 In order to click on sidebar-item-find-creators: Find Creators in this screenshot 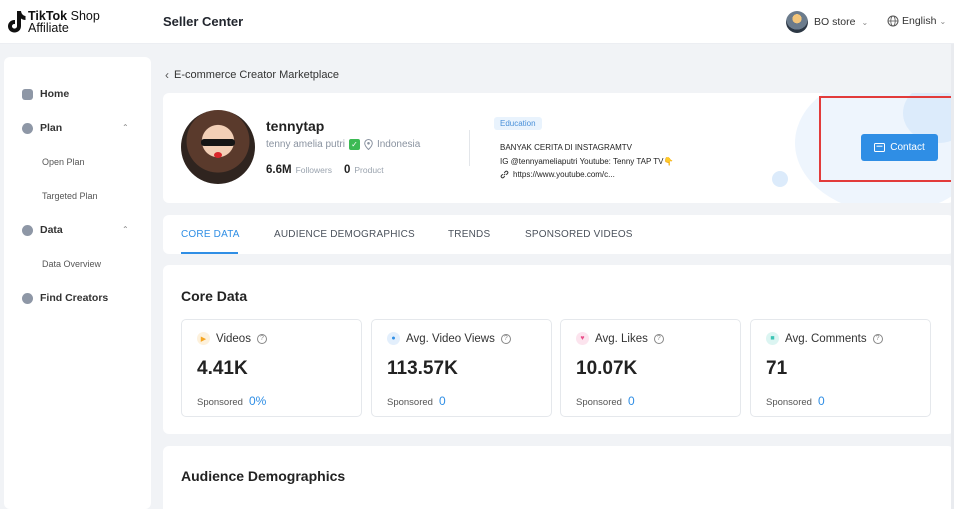, I will do `click(65, 298)`.